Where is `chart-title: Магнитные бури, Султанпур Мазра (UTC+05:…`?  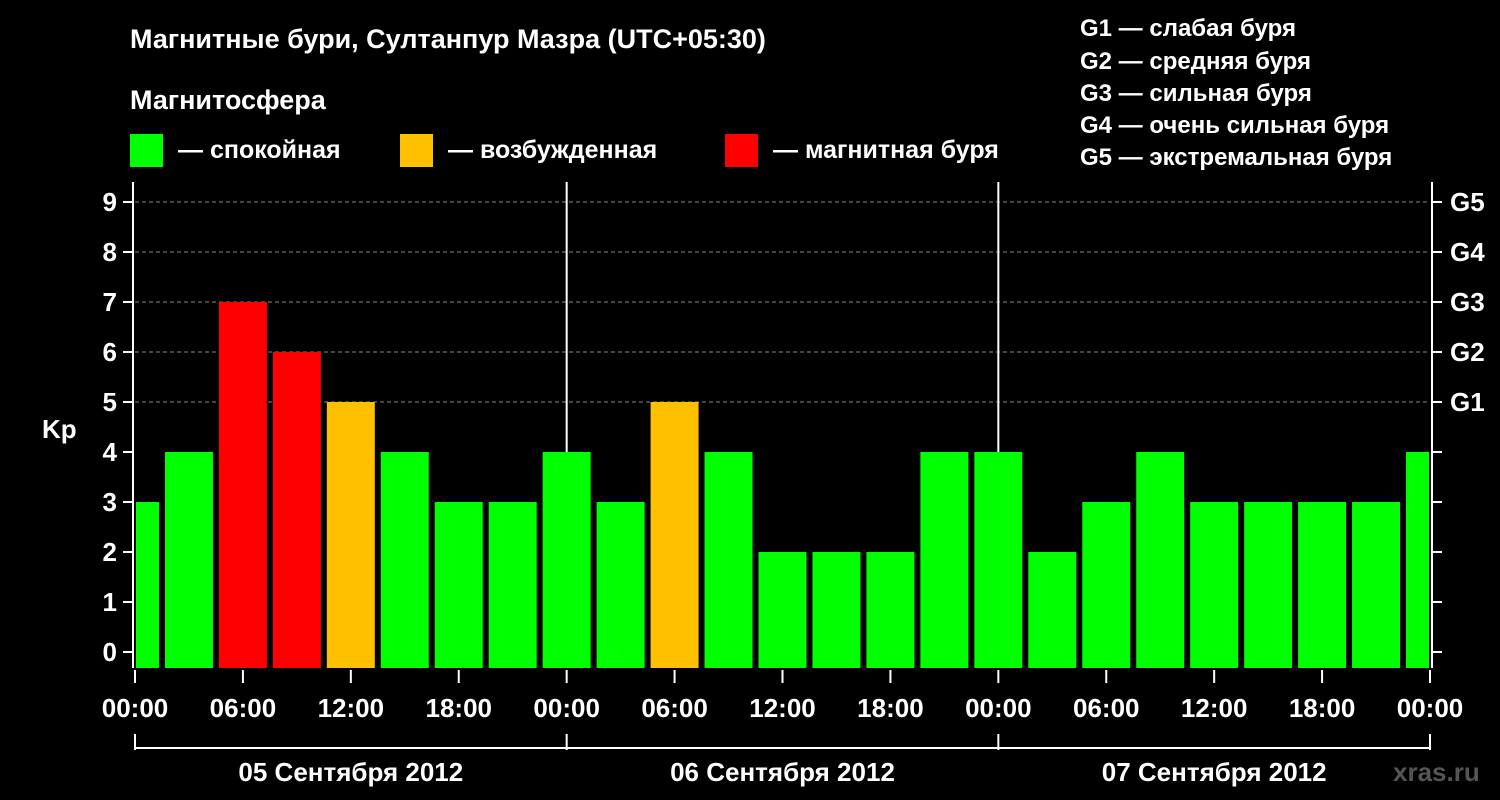 chart-title: Магнитные бури, Султанпур Мазра (UTC+05:… is located at coordinates (448, 39).